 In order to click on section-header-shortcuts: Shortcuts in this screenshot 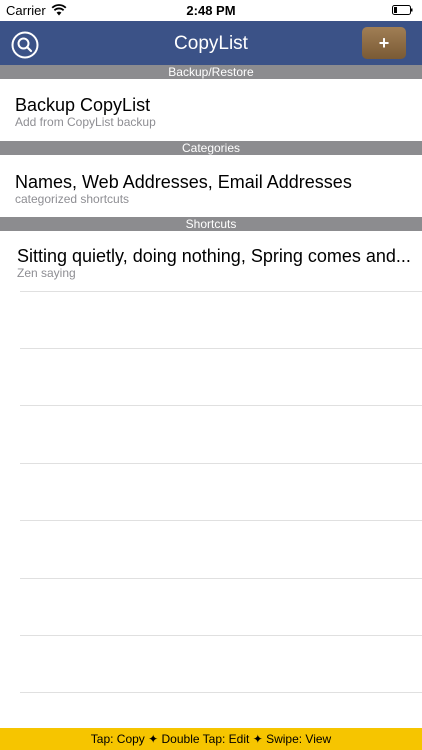, I will do `click(211, 224)`.